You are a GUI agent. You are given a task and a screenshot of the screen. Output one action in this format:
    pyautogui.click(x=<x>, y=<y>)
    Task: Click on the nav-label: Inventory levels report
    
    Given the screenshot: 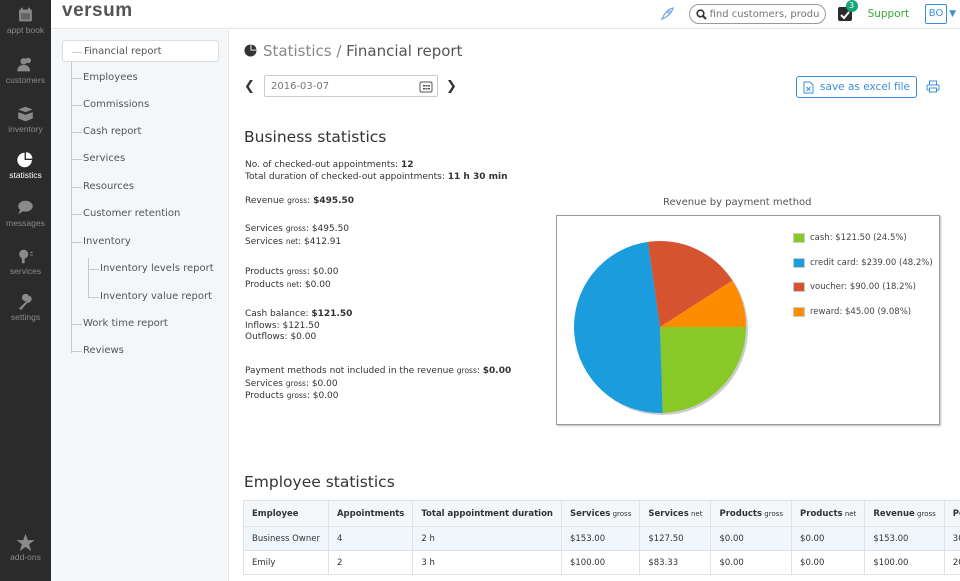 What is the action you would take?
    pyautogui.click(x=157, y=268)
    